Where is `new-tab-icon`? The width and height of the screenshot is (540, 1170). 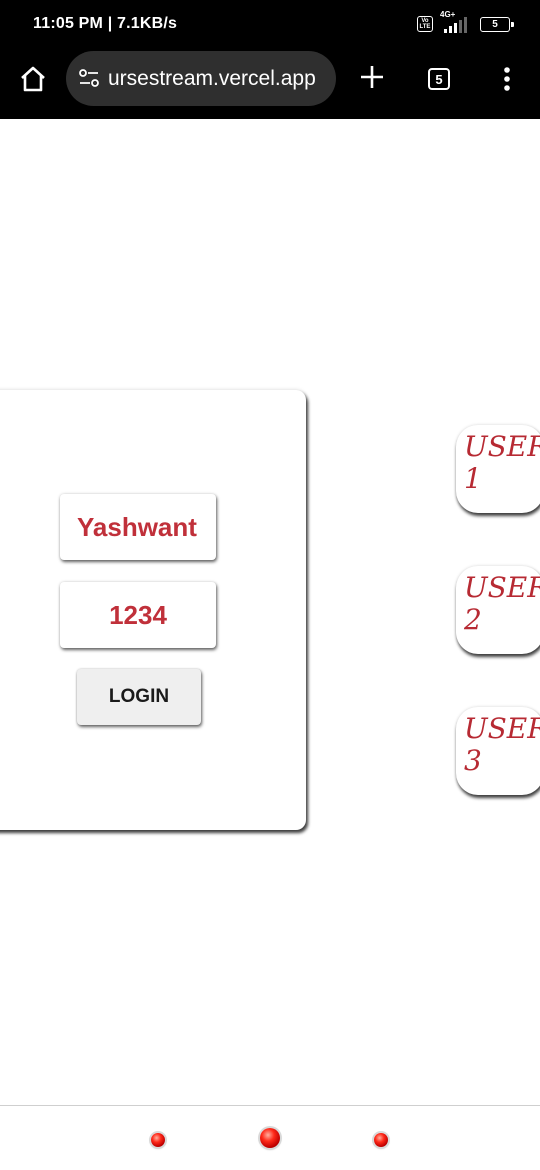 new-tab-icon is located at coordinates (372, 77).